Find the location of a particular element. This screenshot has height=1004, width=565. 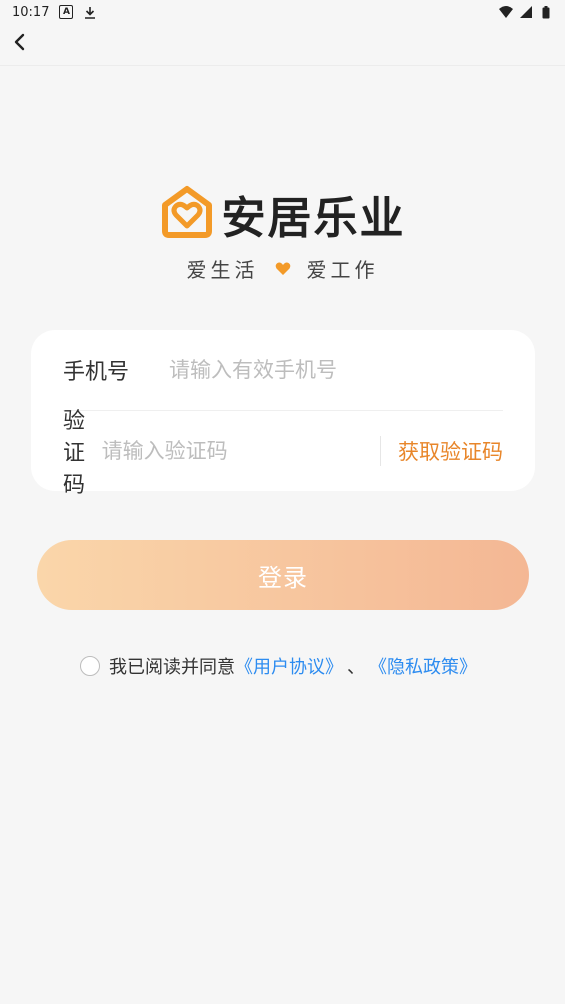

get-code-button: 获取验证码 is located at coordinates (450, 451).